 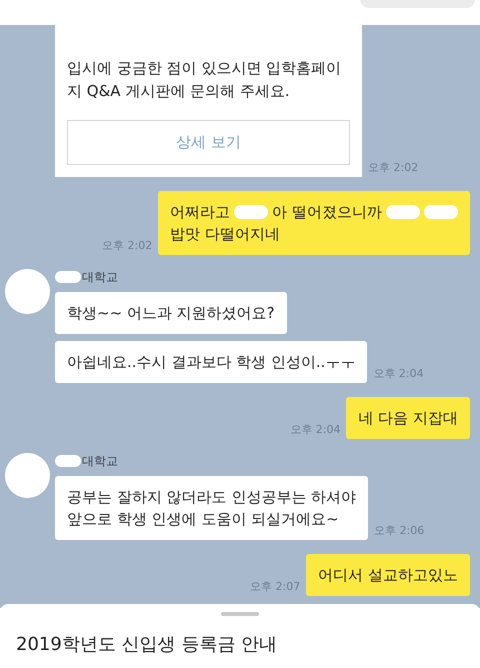 What do you see at coordinates (388, 575) in the screenshot?
I see `sent-message: 어디서 설교하고있노` at bounding box center [388, 575].